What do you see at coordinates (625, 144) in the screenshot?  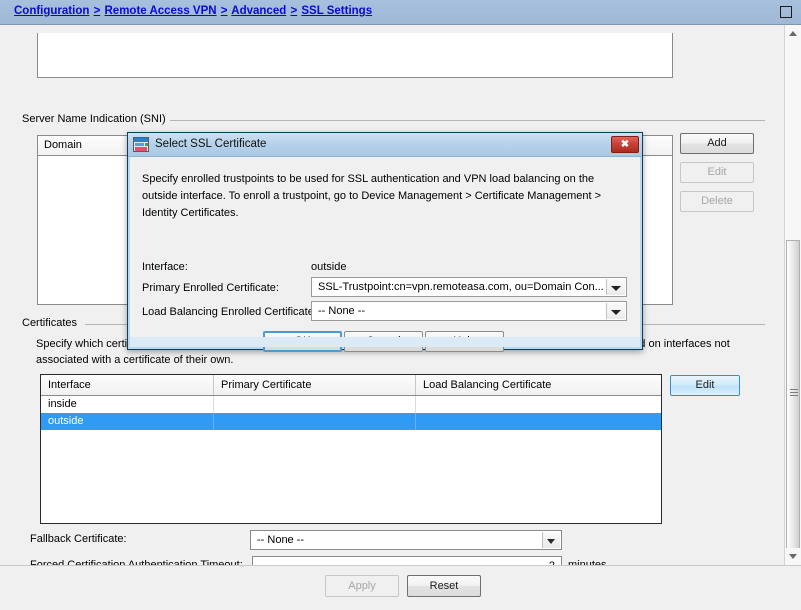 I see `close-icon: ✖` at bounding box center [625, 144].